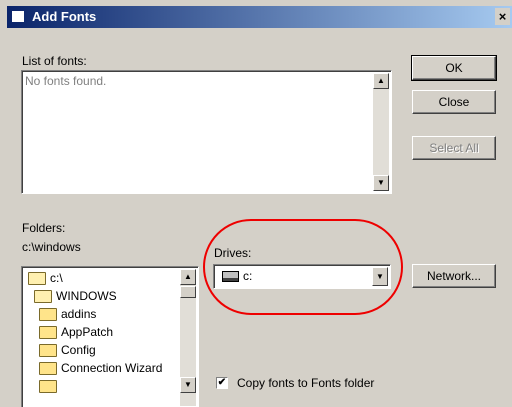  I want to click on select-all-button-label: Select All, so click(454, 148).